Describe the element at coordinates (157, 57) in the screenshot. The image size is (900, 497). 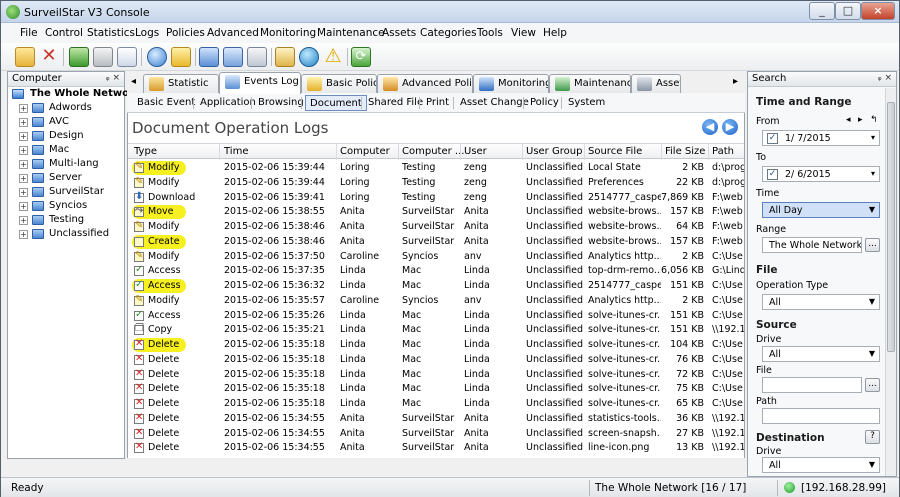
I see `globe-icon` at that location.